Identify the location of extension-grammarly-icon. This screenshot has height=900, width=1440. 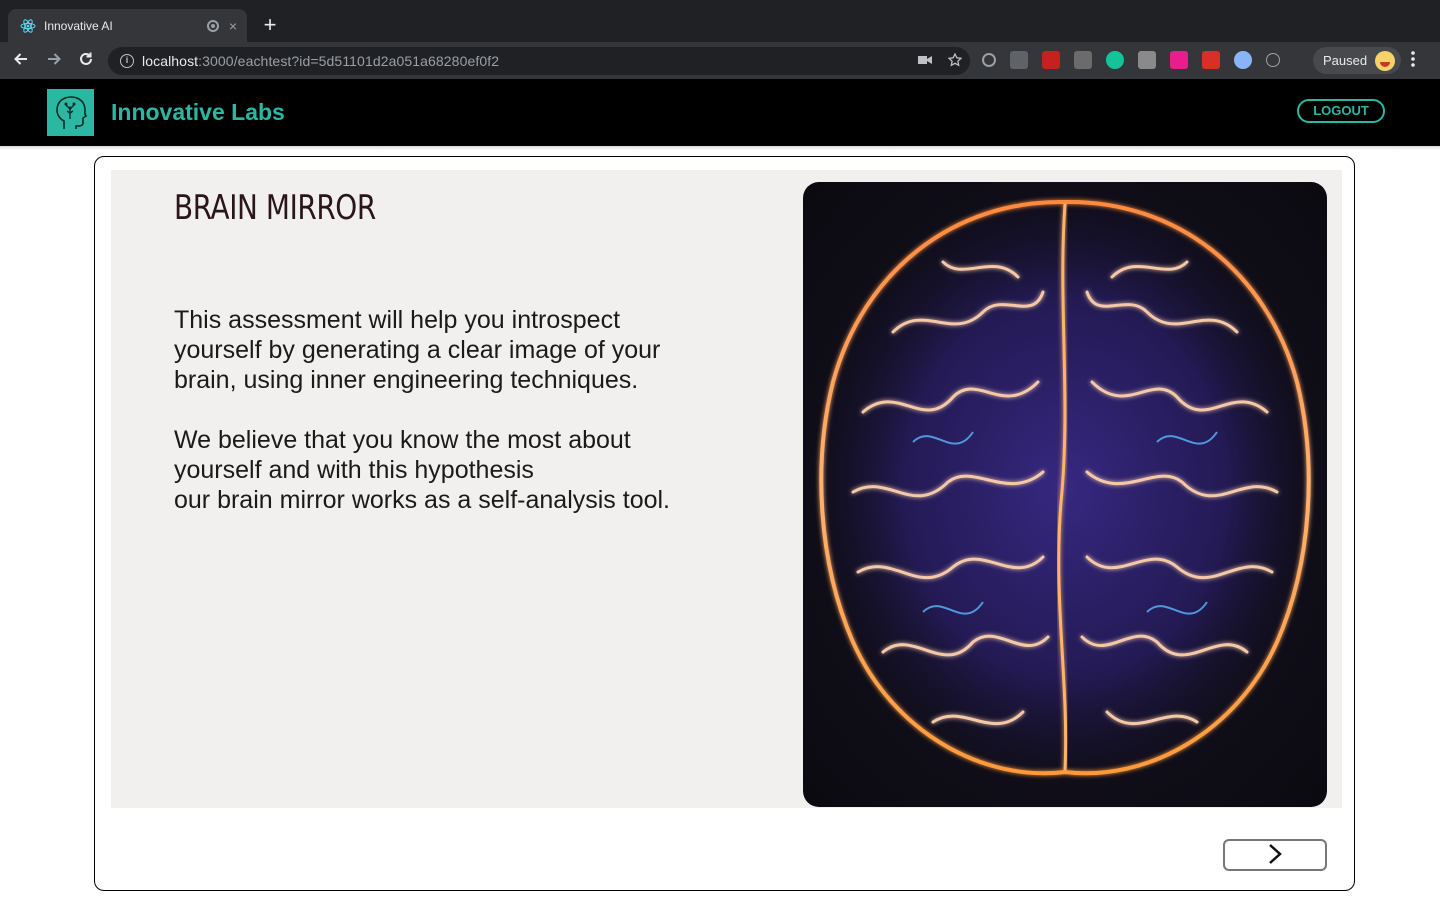
(1115, 60).